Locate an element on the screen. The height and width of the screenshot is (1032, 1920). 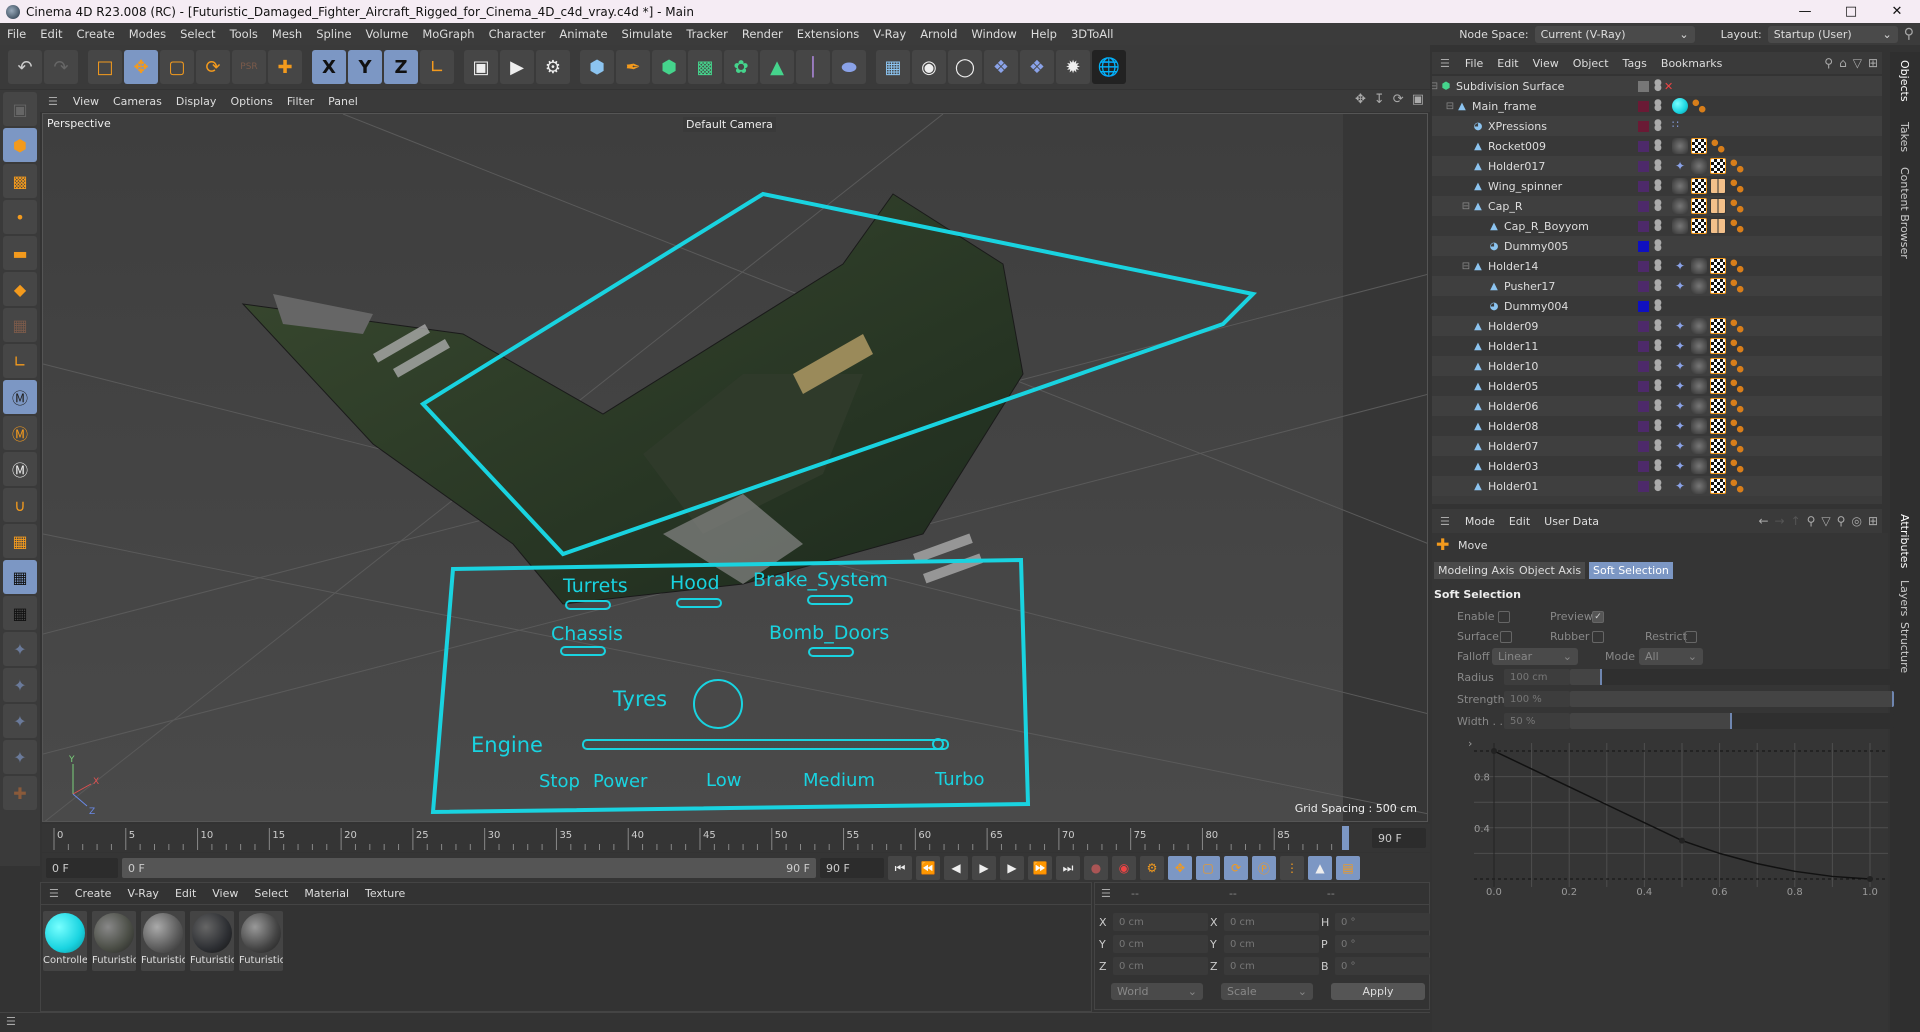
material-menu-texture: Texture is located at coordinates (385, 893).